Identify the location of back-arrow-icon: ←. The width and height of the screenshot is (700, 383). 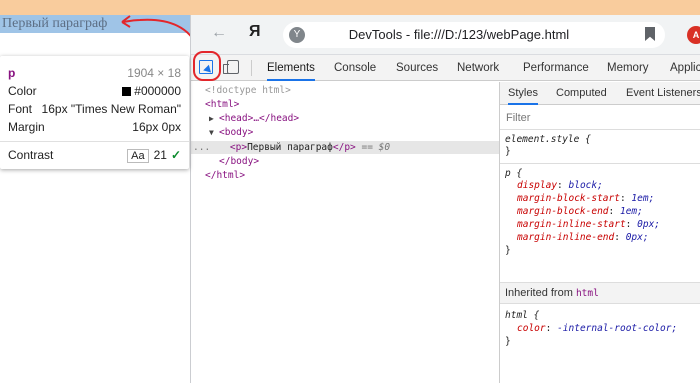
(219, 33).